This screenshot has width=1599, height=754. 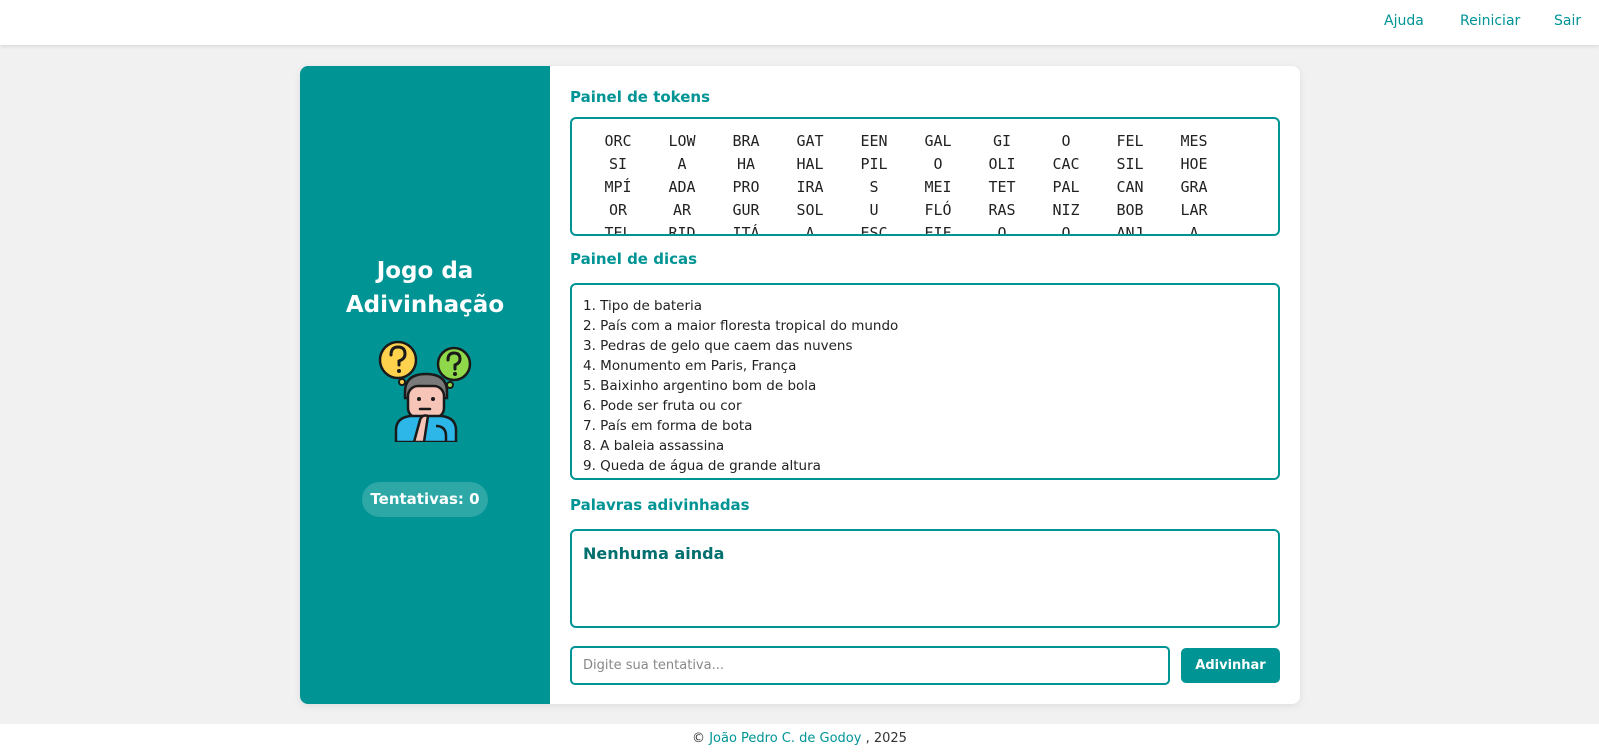 What do you see at coordinates (618, 230) in the screenshot?
I see `token-cell: TEL` at bounding box center [618, 230].